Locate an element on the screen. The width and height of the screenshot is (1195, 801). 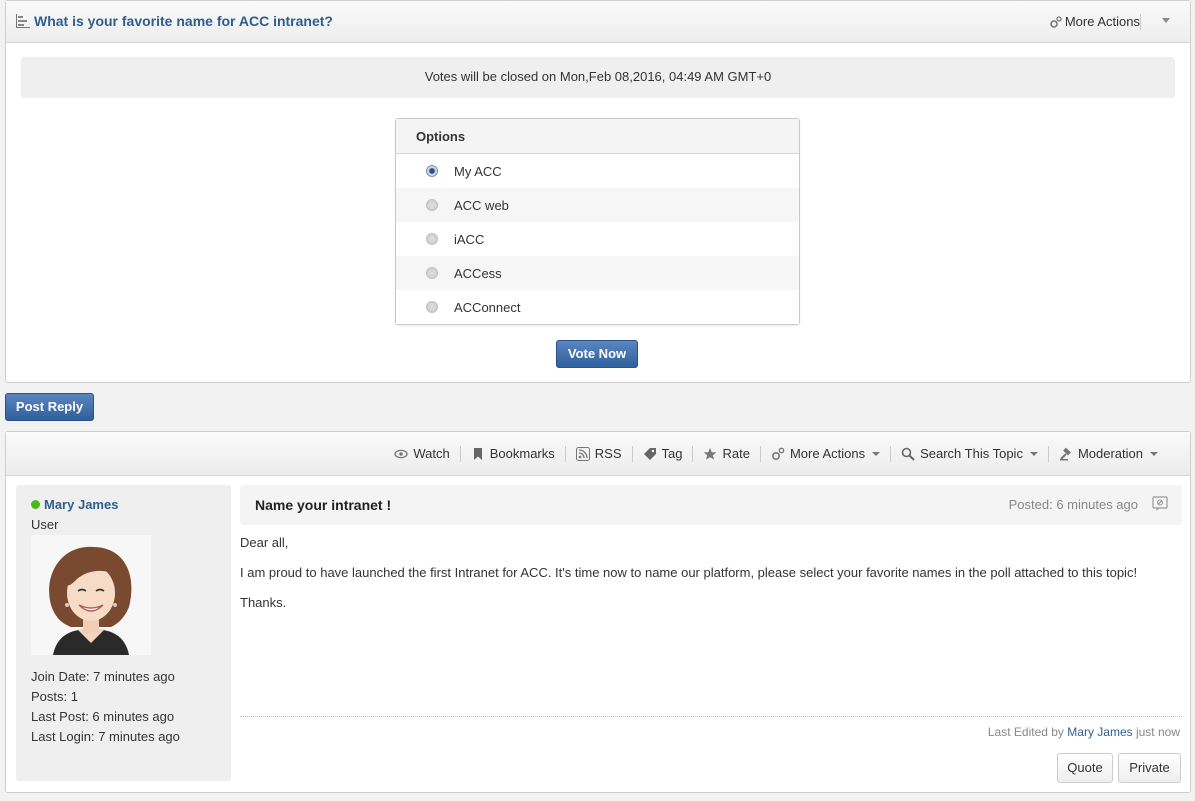
search-topic-button: Search This Topic is located at coordinates (969, 453).